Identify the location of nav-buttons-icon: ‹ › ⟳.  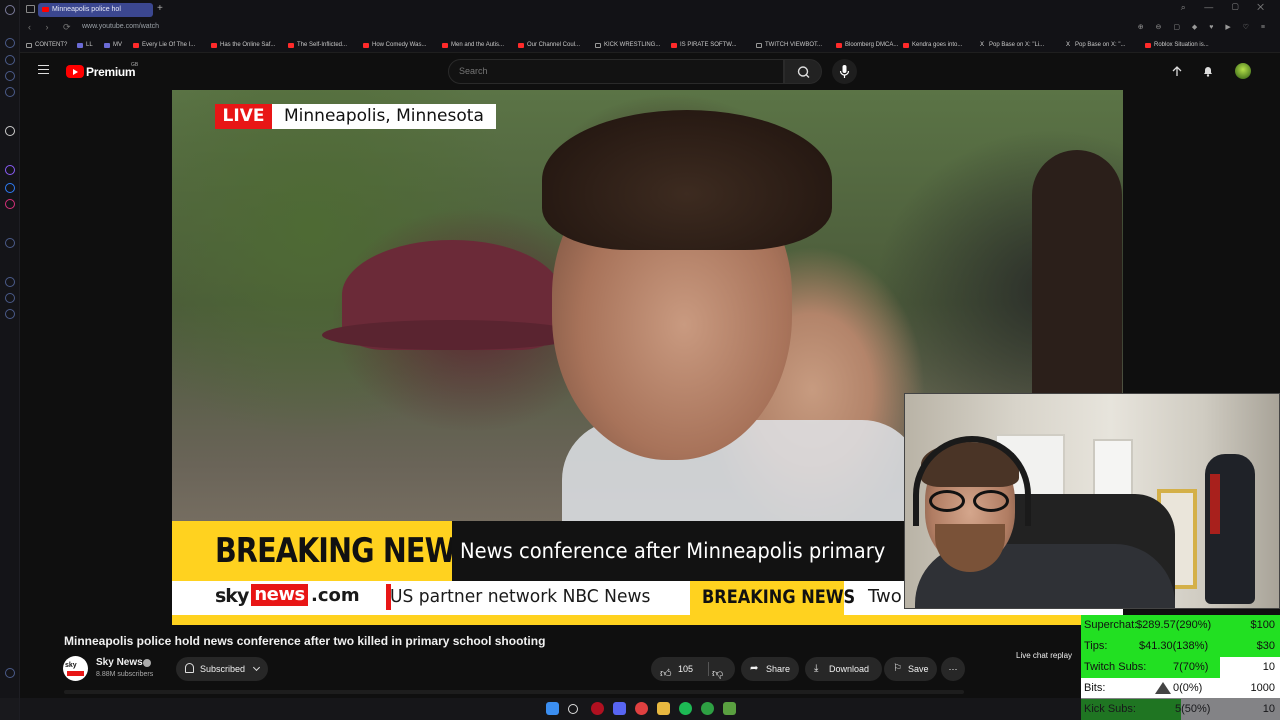
(52, 27).